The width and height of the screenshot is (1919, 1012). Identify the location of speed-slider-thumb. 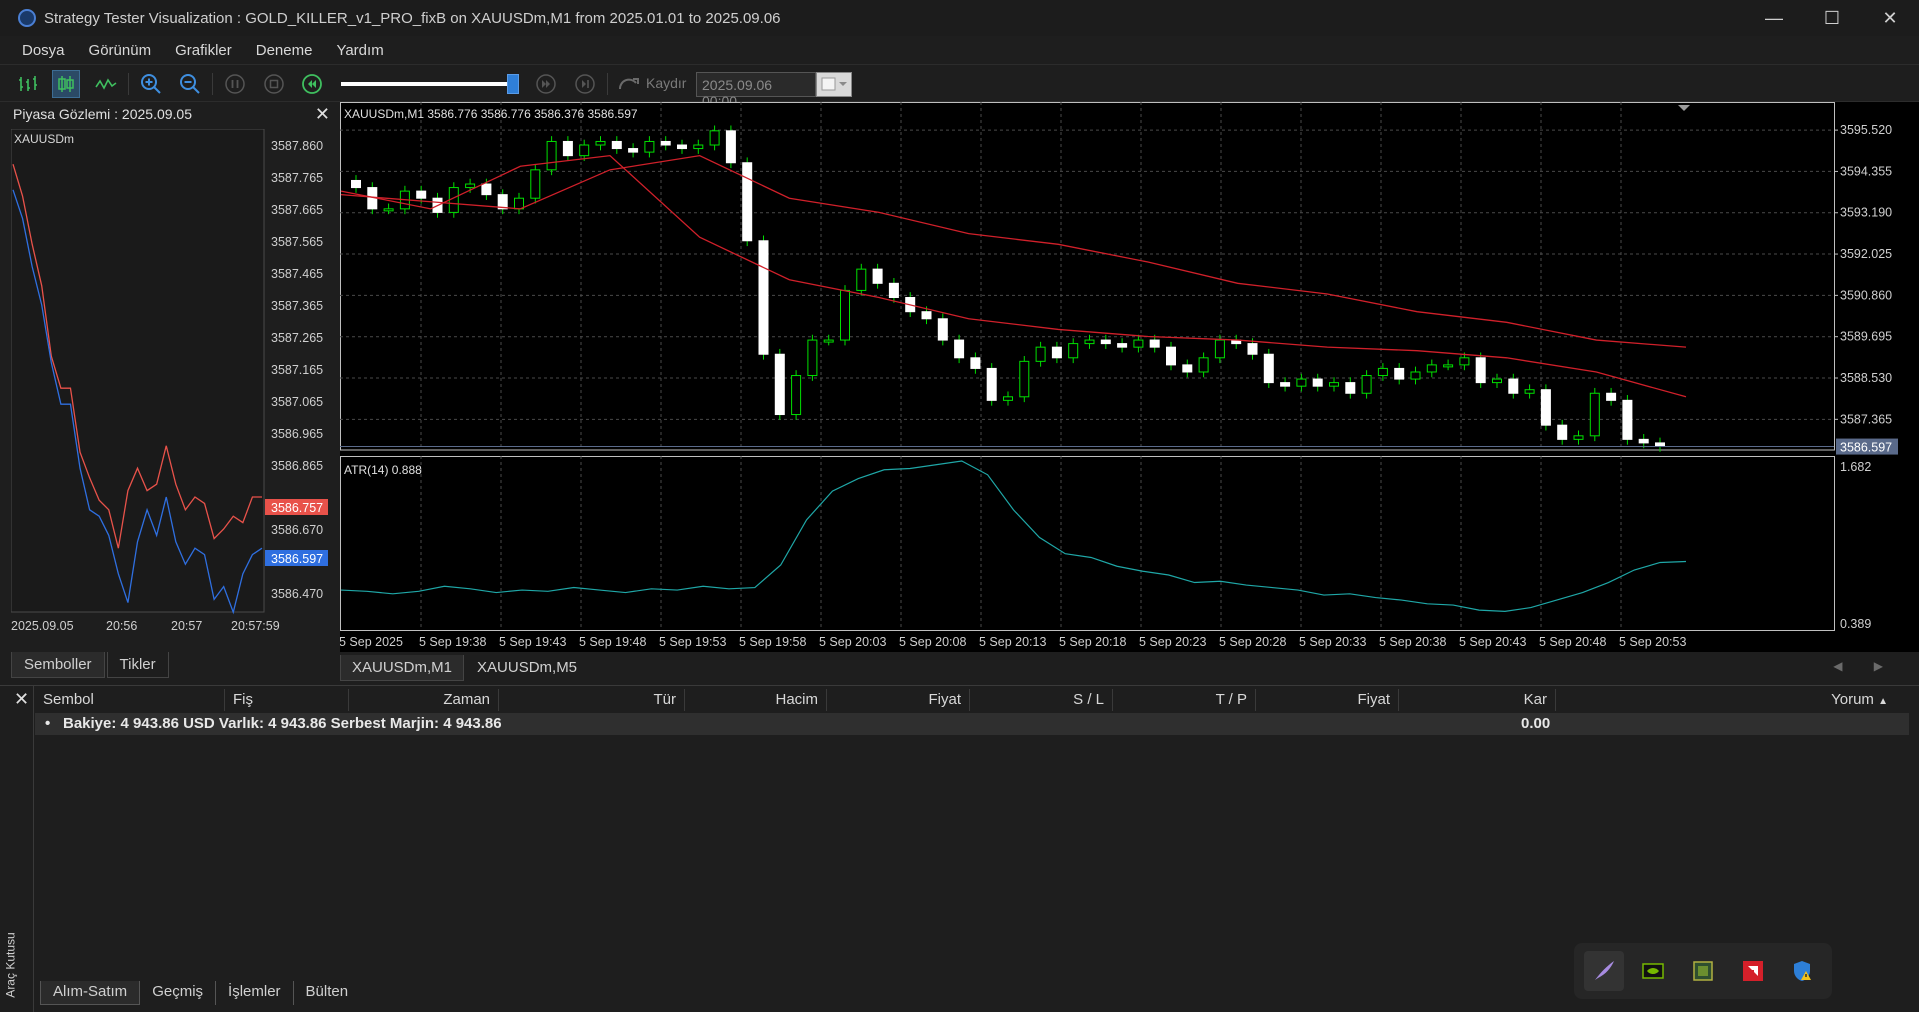
(513, 84).